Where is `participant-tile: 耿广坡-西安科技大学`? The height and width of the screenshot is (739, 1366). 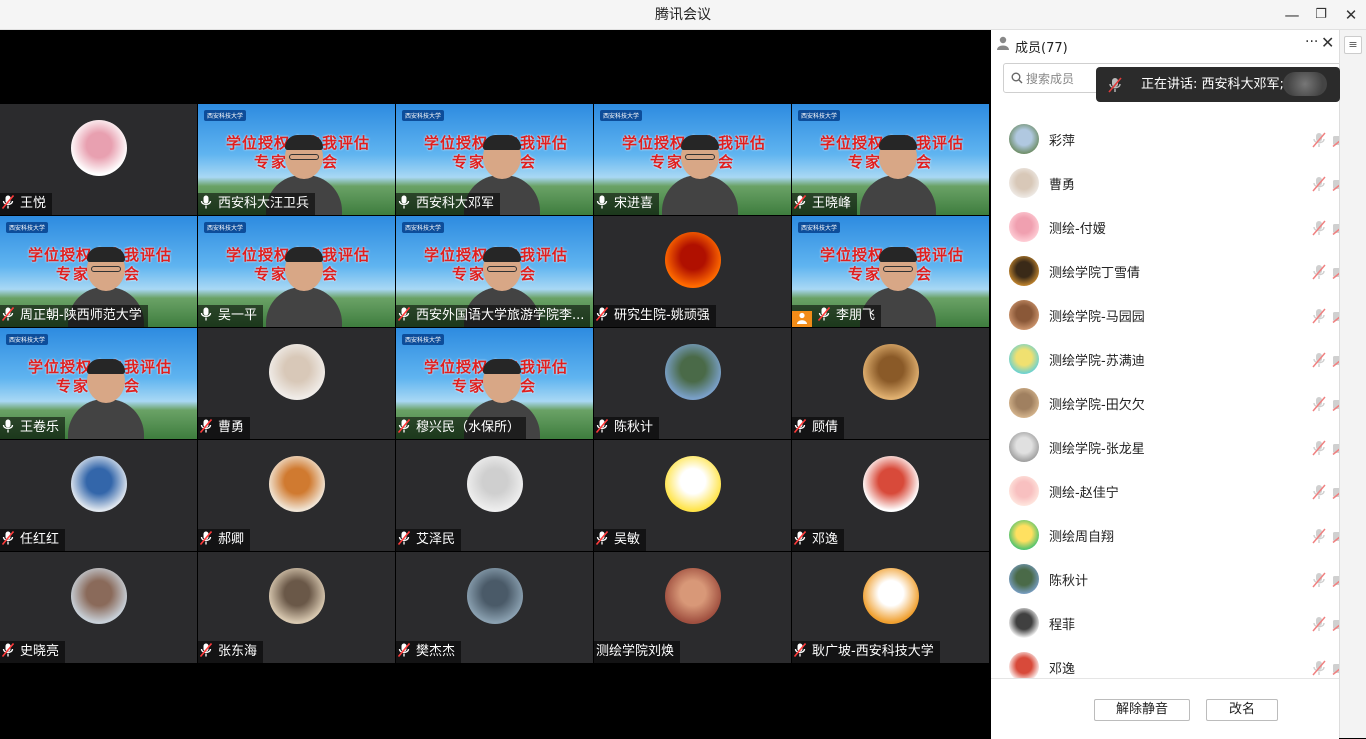 participant-tile: 耿广坡-西安科技大学 is located at coordinates (890, 607).